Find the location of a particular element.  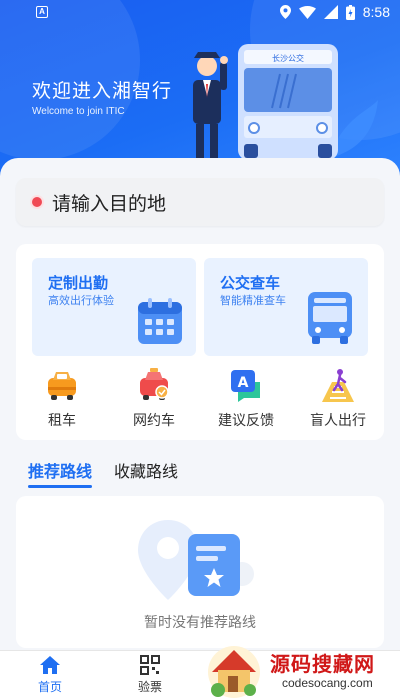

quick-actions-row: 租车 网约车 A 建议反馈 盲人出行 is located at coordinates (200, 401).